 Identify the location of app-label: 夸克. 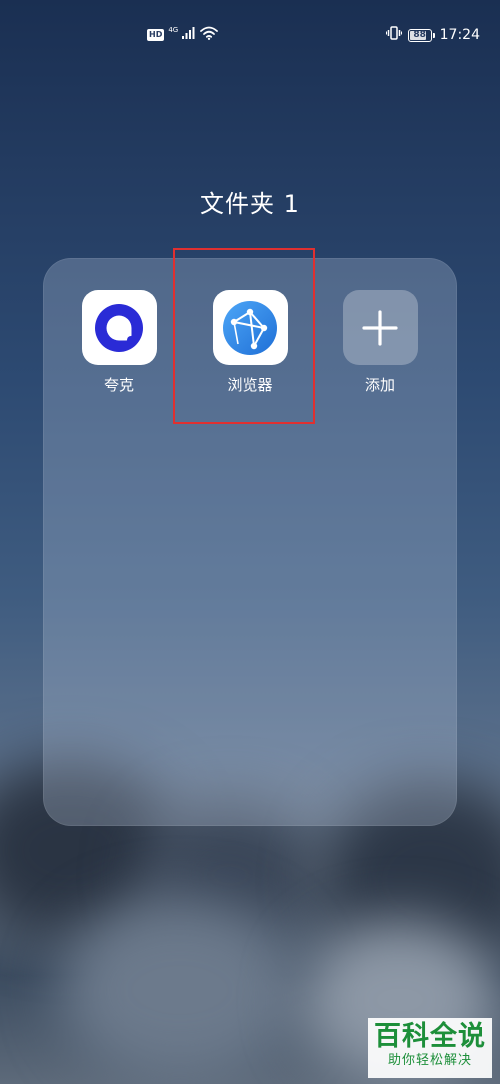
(118, 385).